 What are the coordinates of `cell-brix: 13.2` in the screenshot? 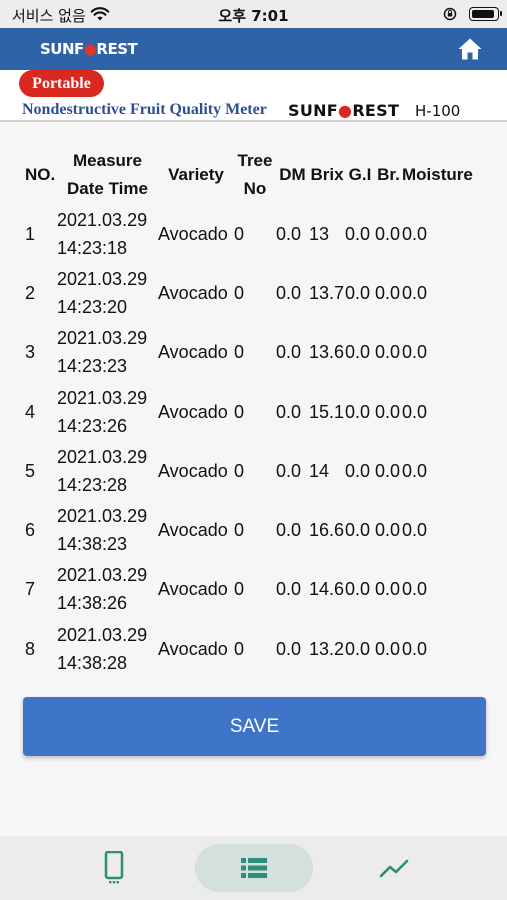 It's located at (327, 648).